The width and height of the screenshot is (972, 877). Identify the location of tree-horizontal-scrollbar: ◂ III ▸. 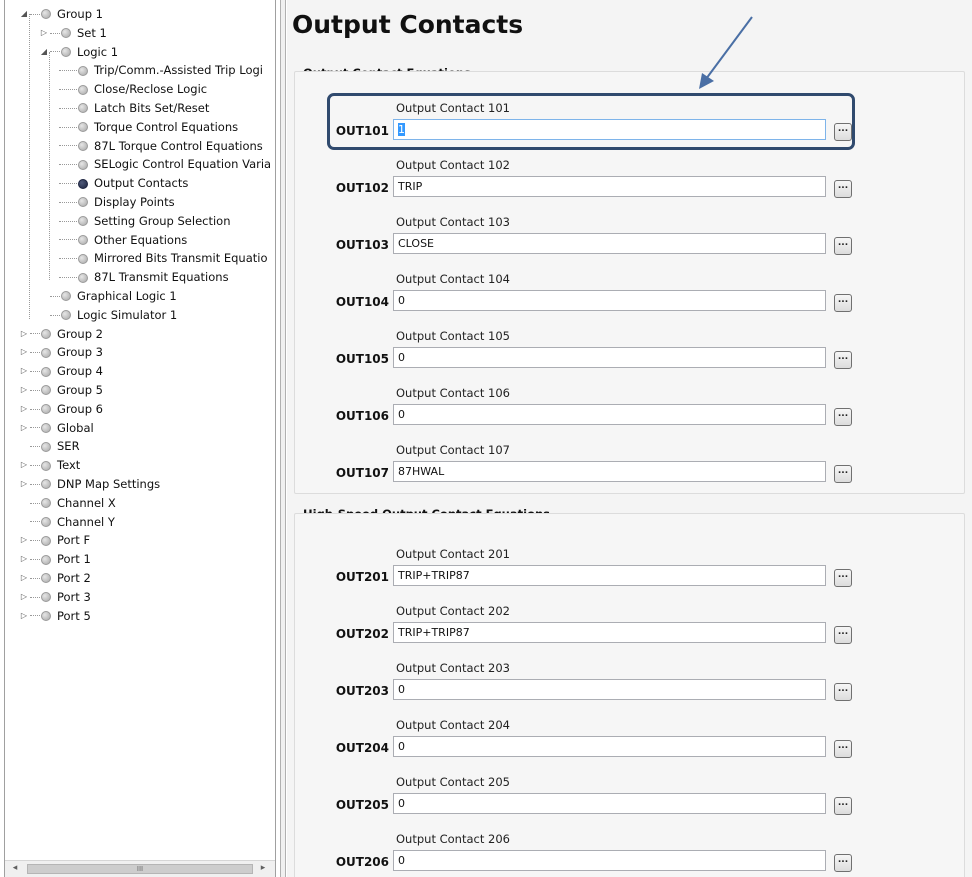
(140, 868).